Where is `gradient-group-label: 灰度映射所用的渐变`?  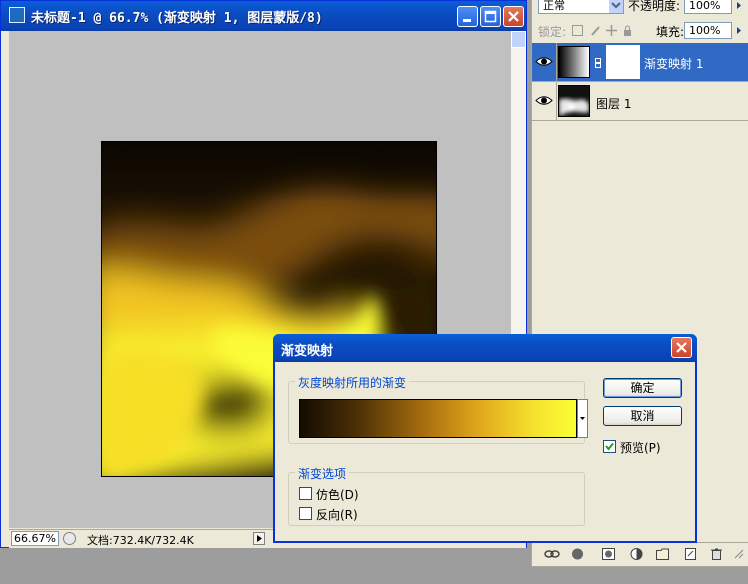 gradient-group-label: 灰度映射所用的渐变 is located at coordinates (352, 382).